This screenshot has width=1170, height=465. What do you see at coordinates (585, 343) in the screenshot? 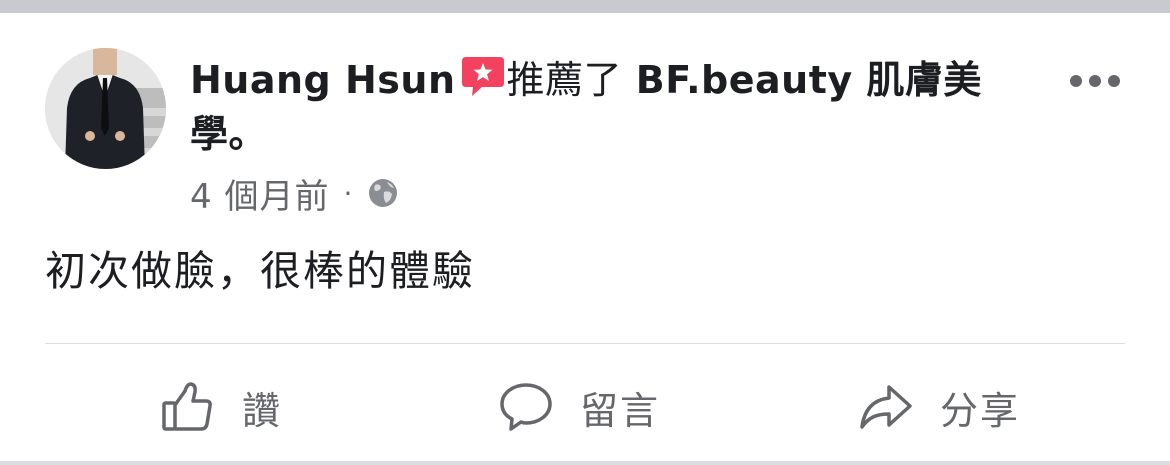
I see `divider` at bounding box center [585, 343].